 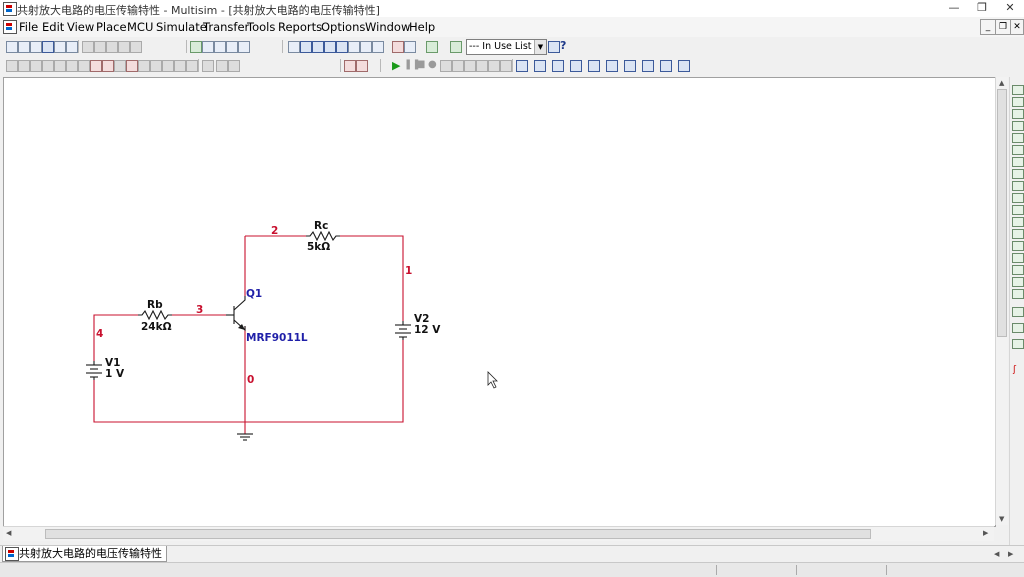 I want to click on misc-icon, so click(x=144, y=66).